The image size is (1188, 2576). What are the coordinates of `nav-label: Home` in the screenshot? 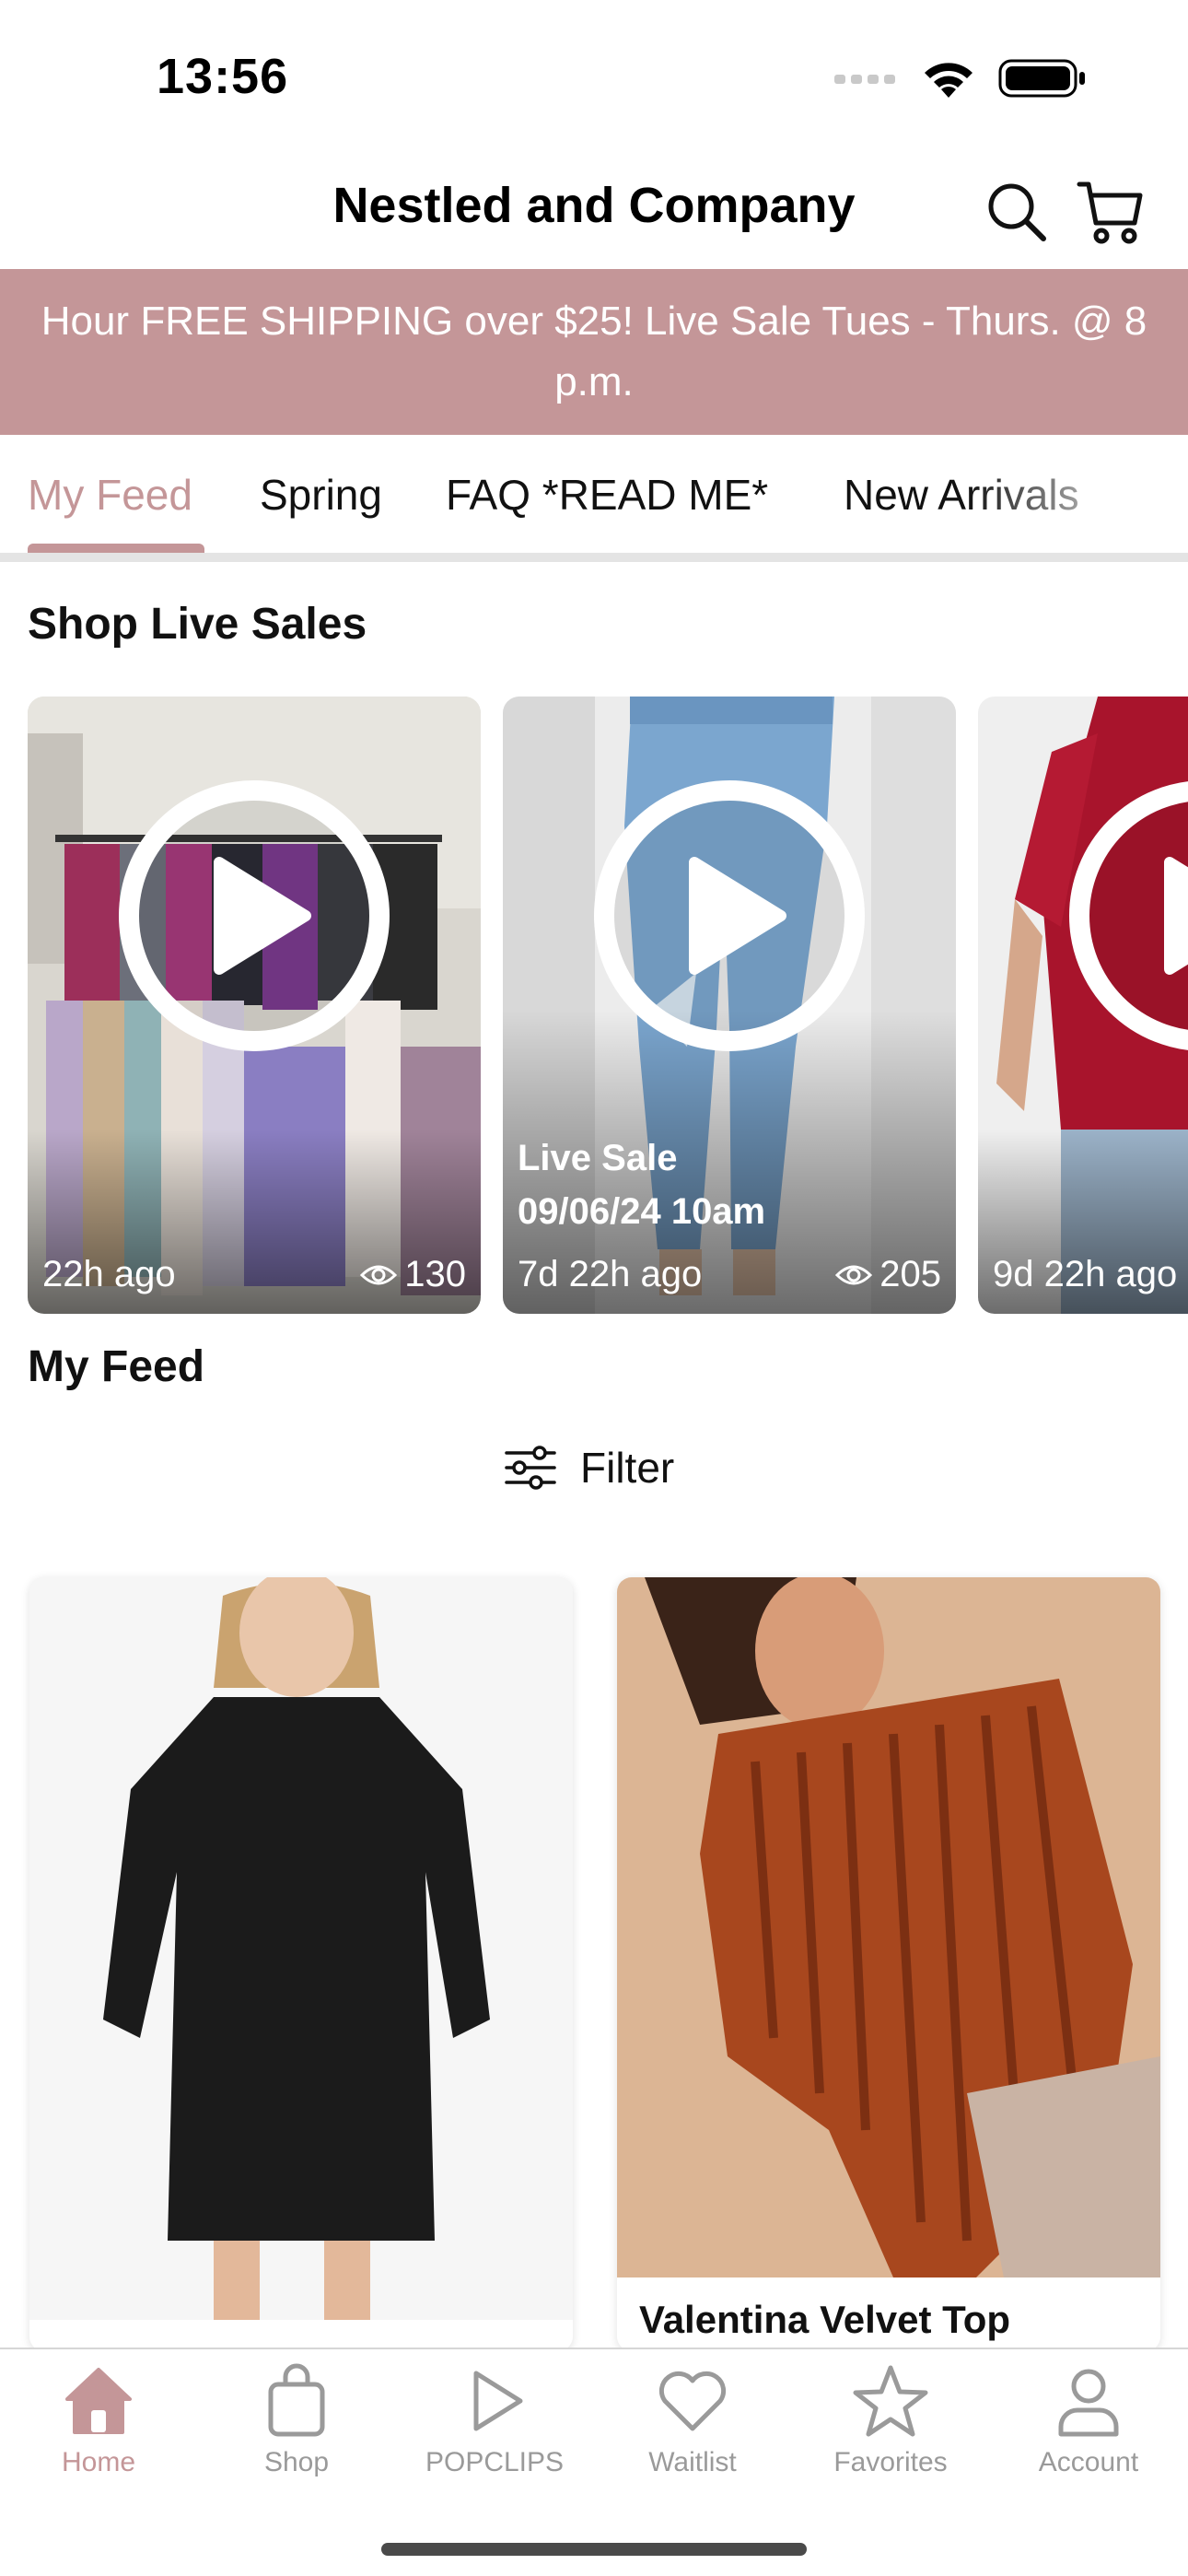 It's located at (98, 2462).